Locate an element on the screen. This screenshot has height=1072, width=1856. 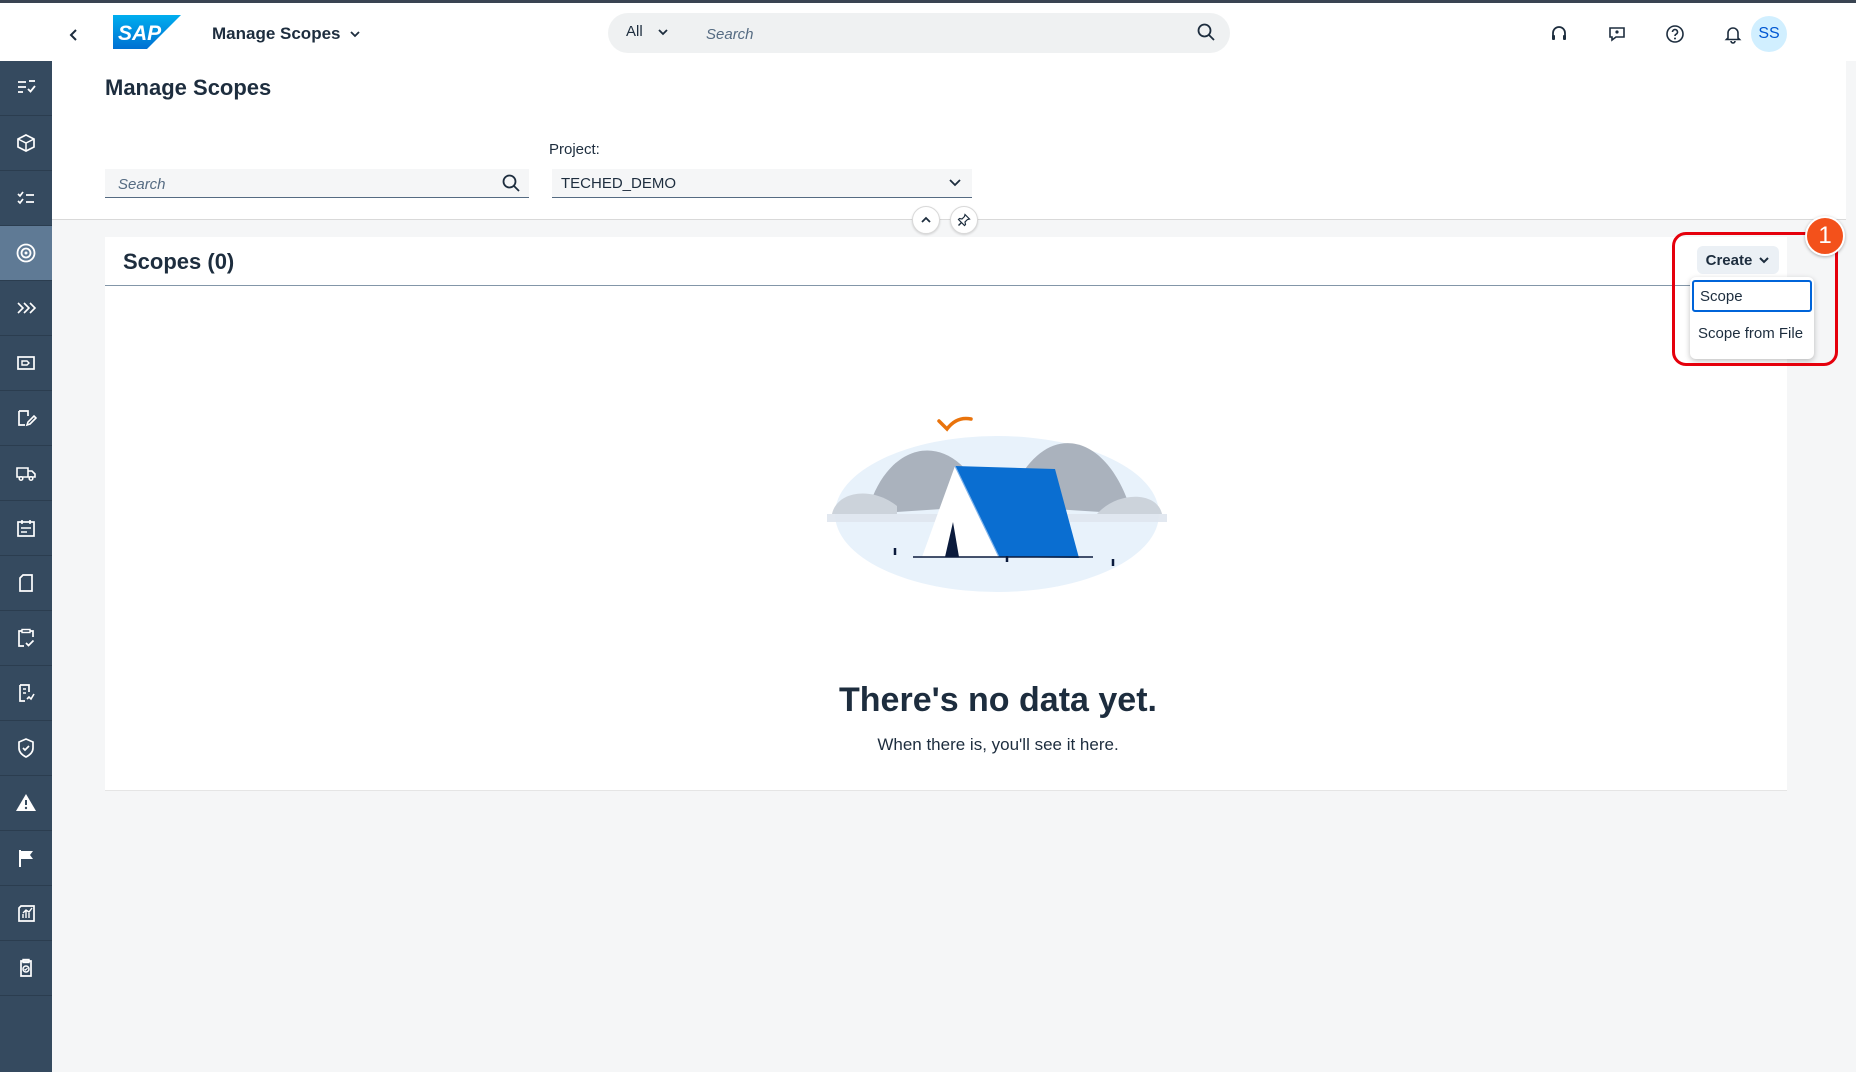
help-icon is located at coordinates (1675, 34).